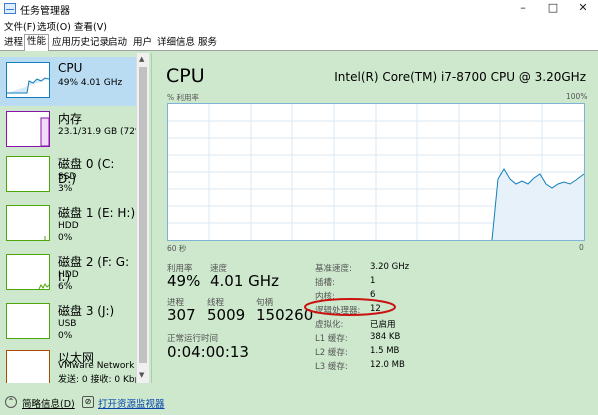 This screenshot has height=415, width=598. I want to click on tab-details: 详细信息, so click(176, 43).